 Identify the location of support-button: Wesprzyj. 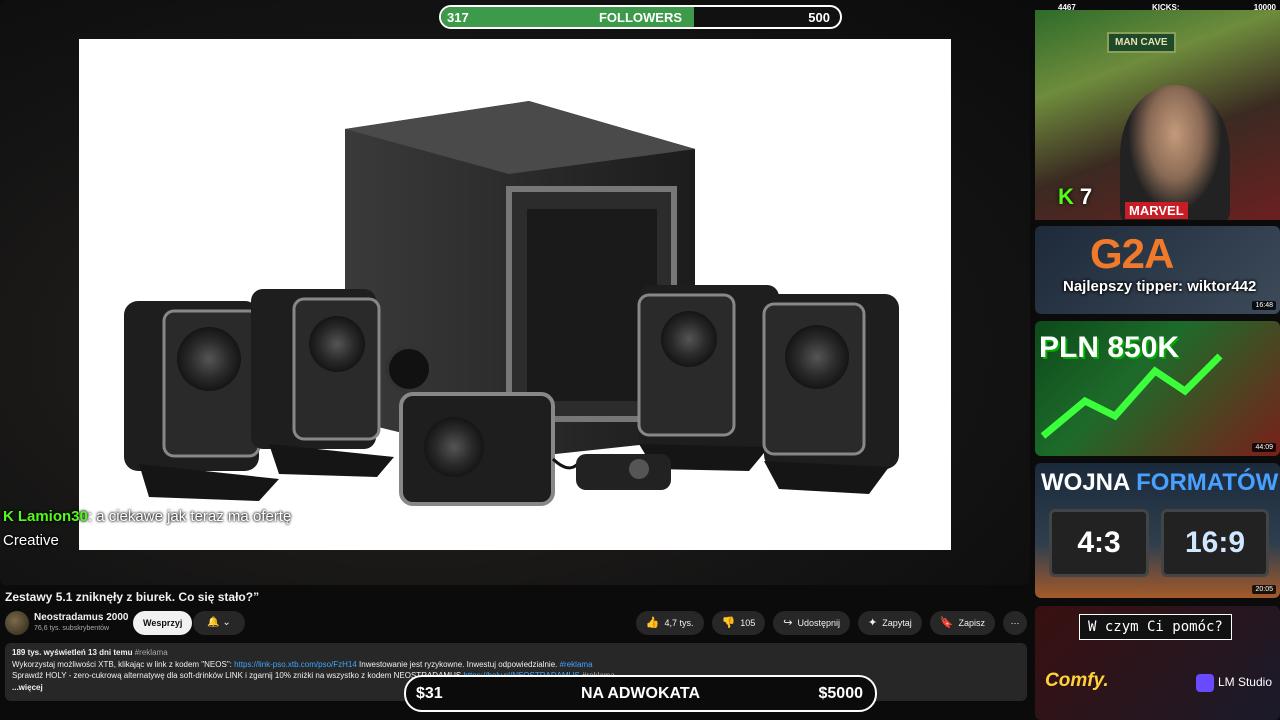
(163, 623).